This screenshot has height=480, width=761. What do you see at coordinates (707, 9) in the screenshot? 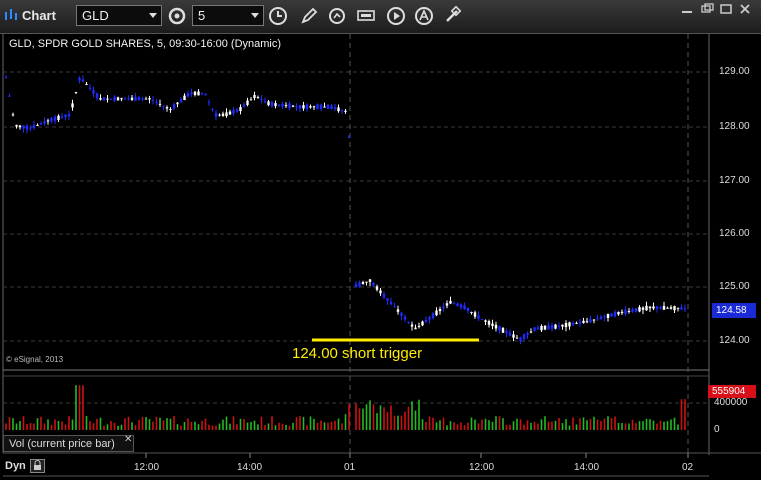
I see `restore-icon` at bounding box center [707, 9].